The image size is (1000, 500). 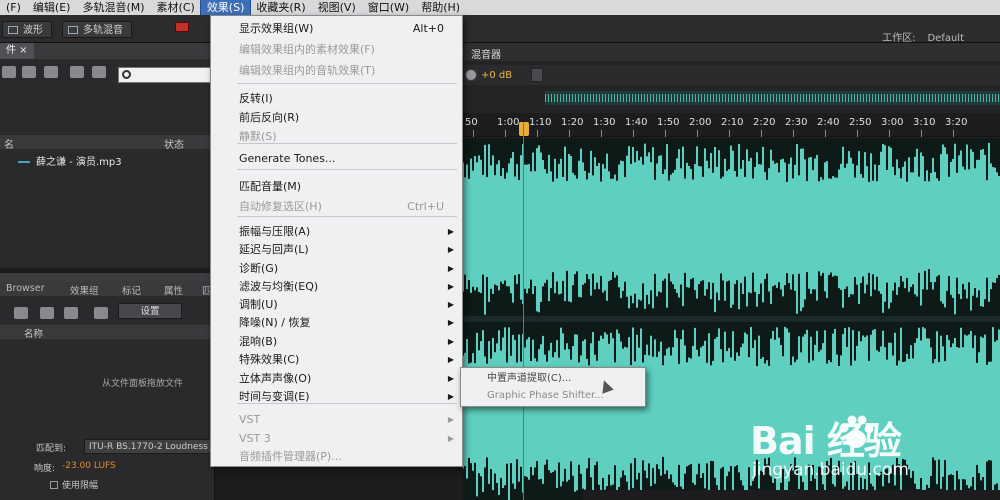 I want to click on effects-menu-item: 振幅与压限(A) ▶, so click(x=336, y=231).